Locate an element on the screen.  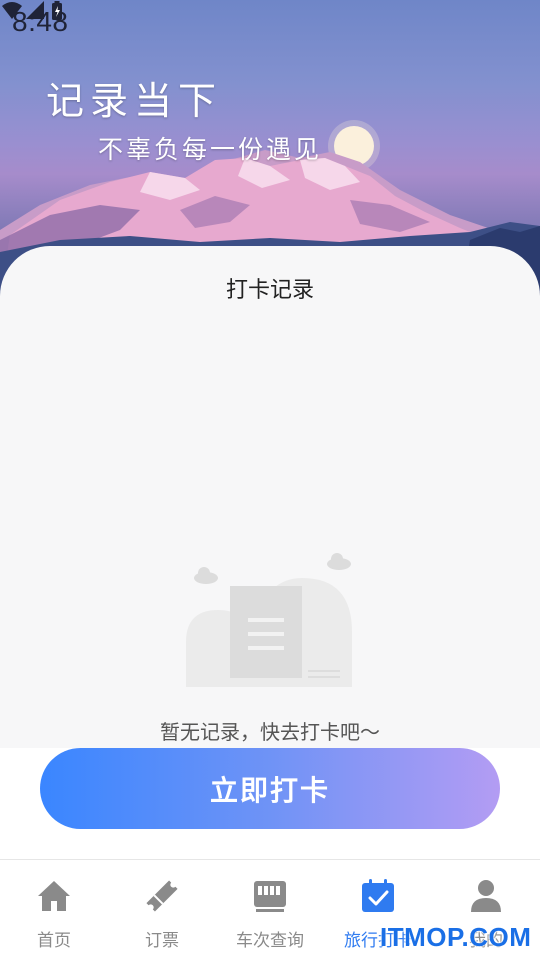
status-icons is located at coordinates (32, 10).